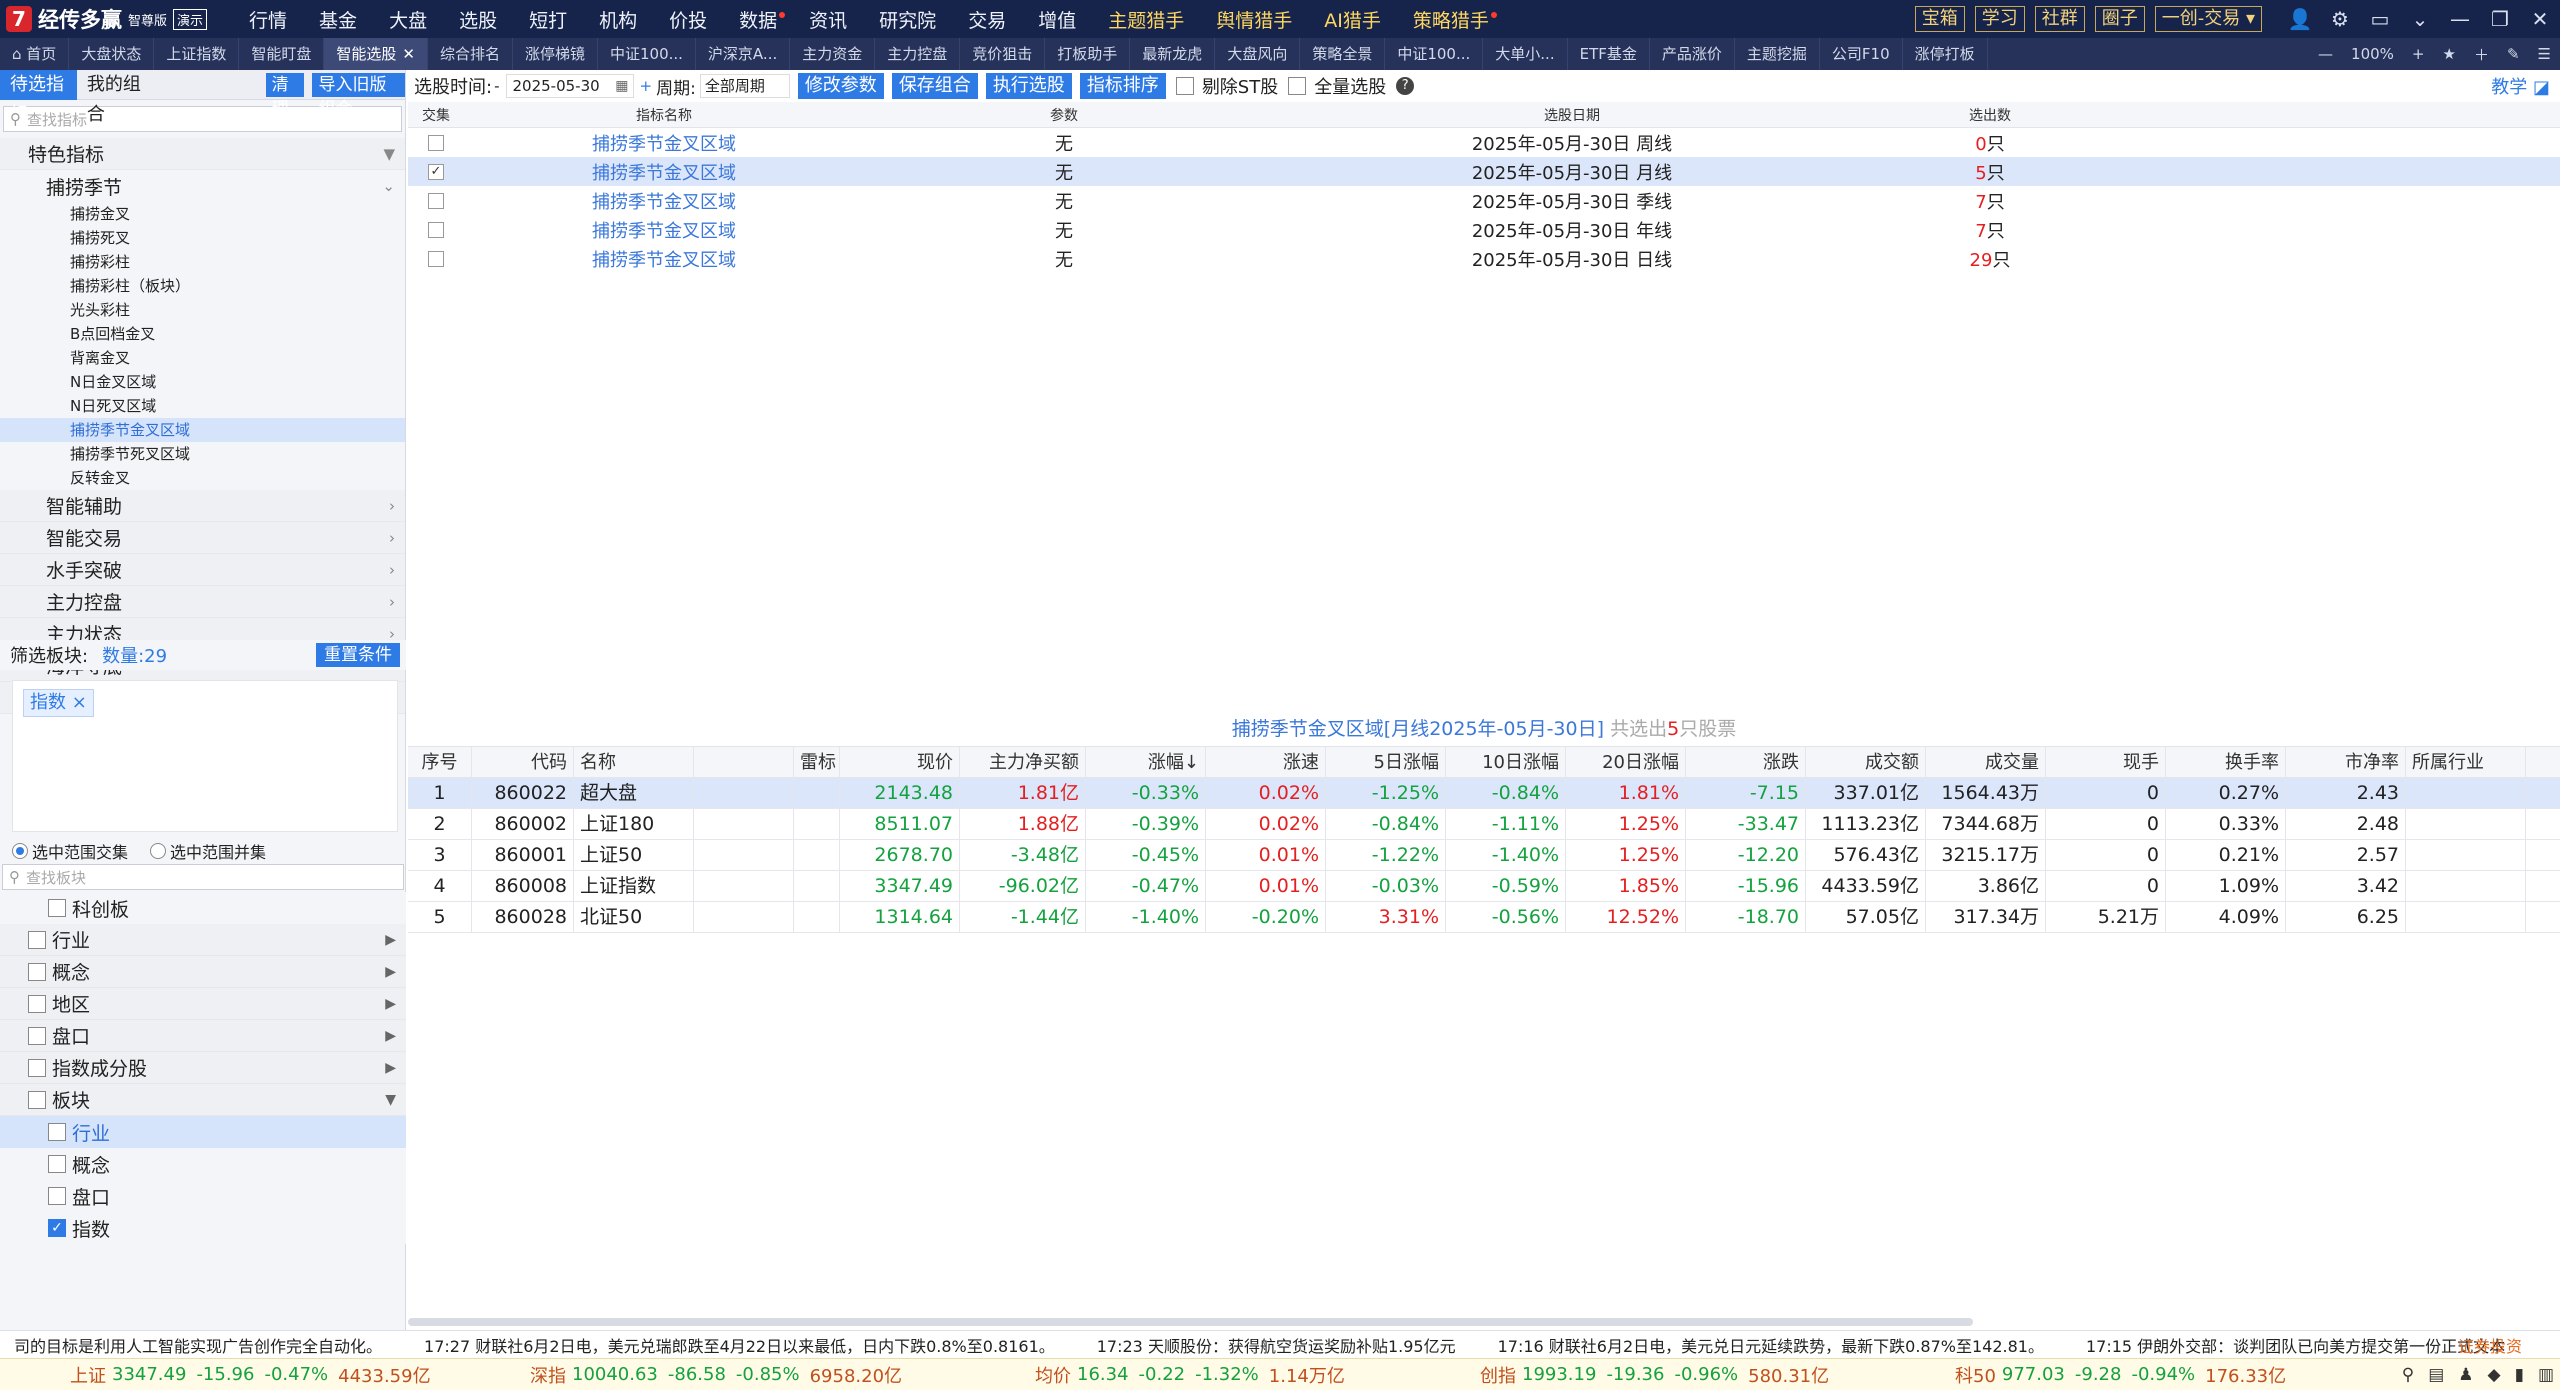 The height and width of the screenshot is (1390, 2560). I want to click on tab-2: 上证指数, so click(197, 54).